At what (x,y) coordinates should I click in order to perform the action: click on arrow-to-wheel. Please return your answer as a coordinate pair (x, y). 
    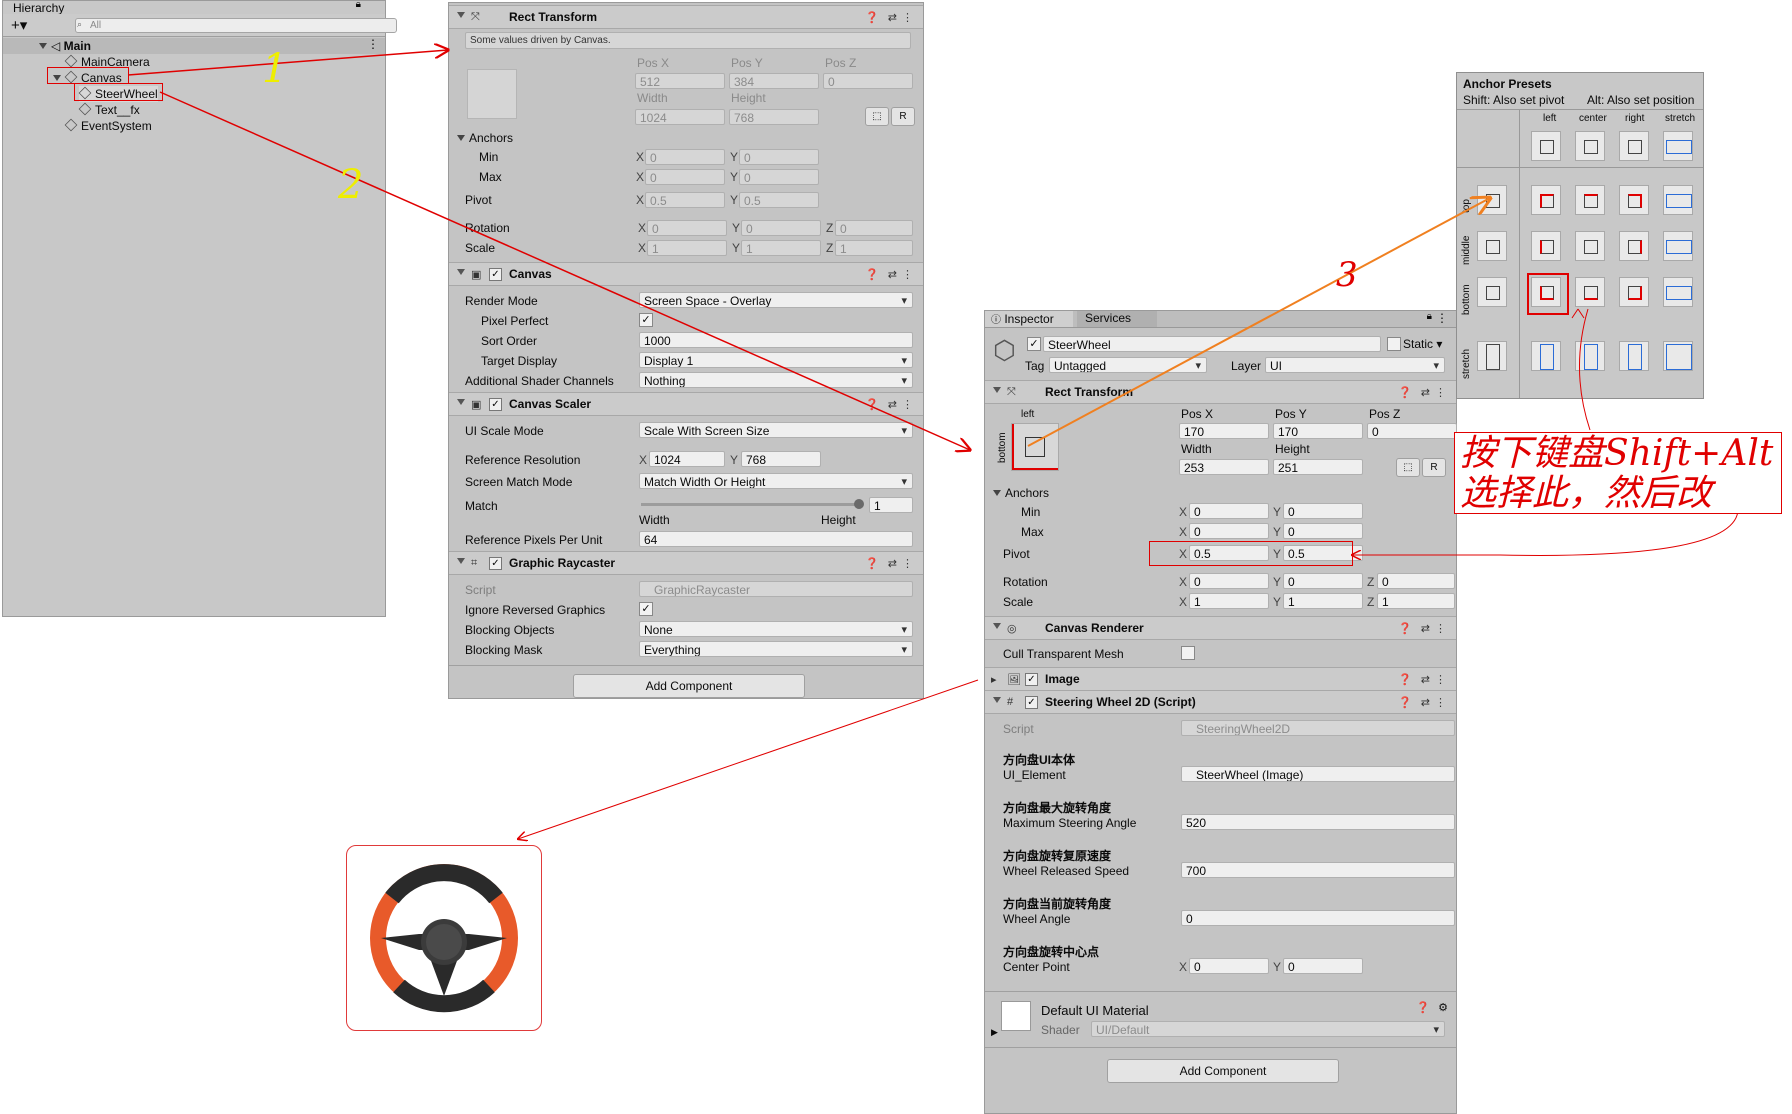
    Looking at the image, I should click on (748, 759).